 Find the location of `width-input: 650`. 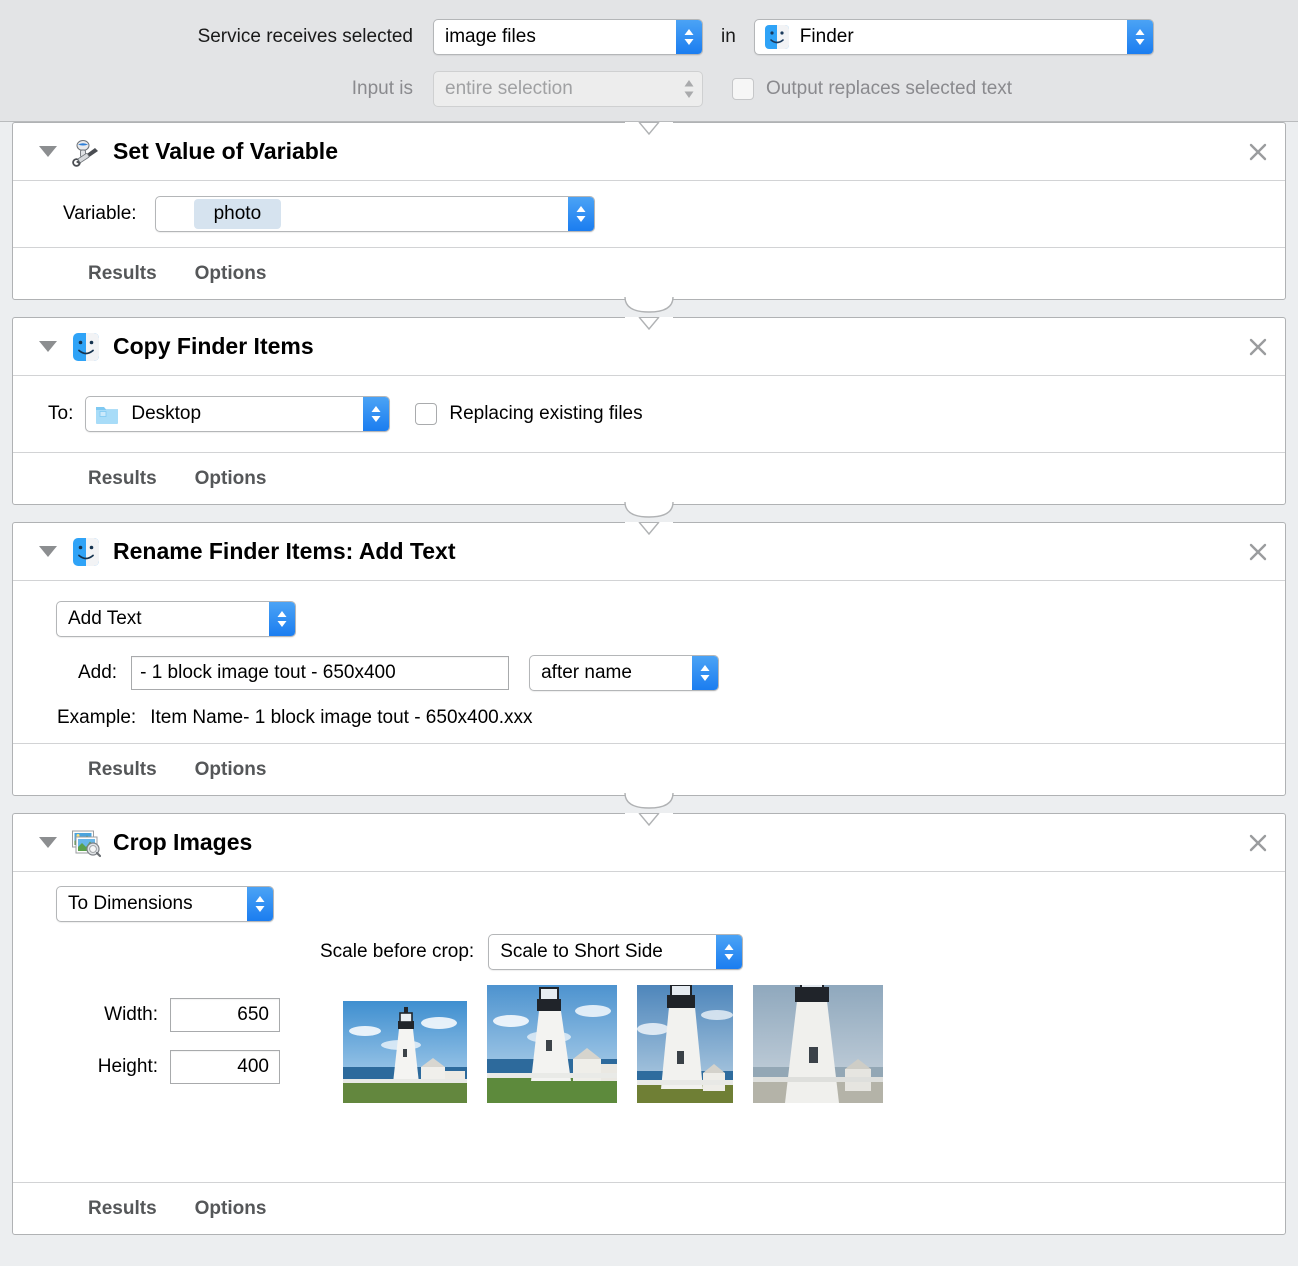

width-input: 650 is located at coordinates (225, 1015).